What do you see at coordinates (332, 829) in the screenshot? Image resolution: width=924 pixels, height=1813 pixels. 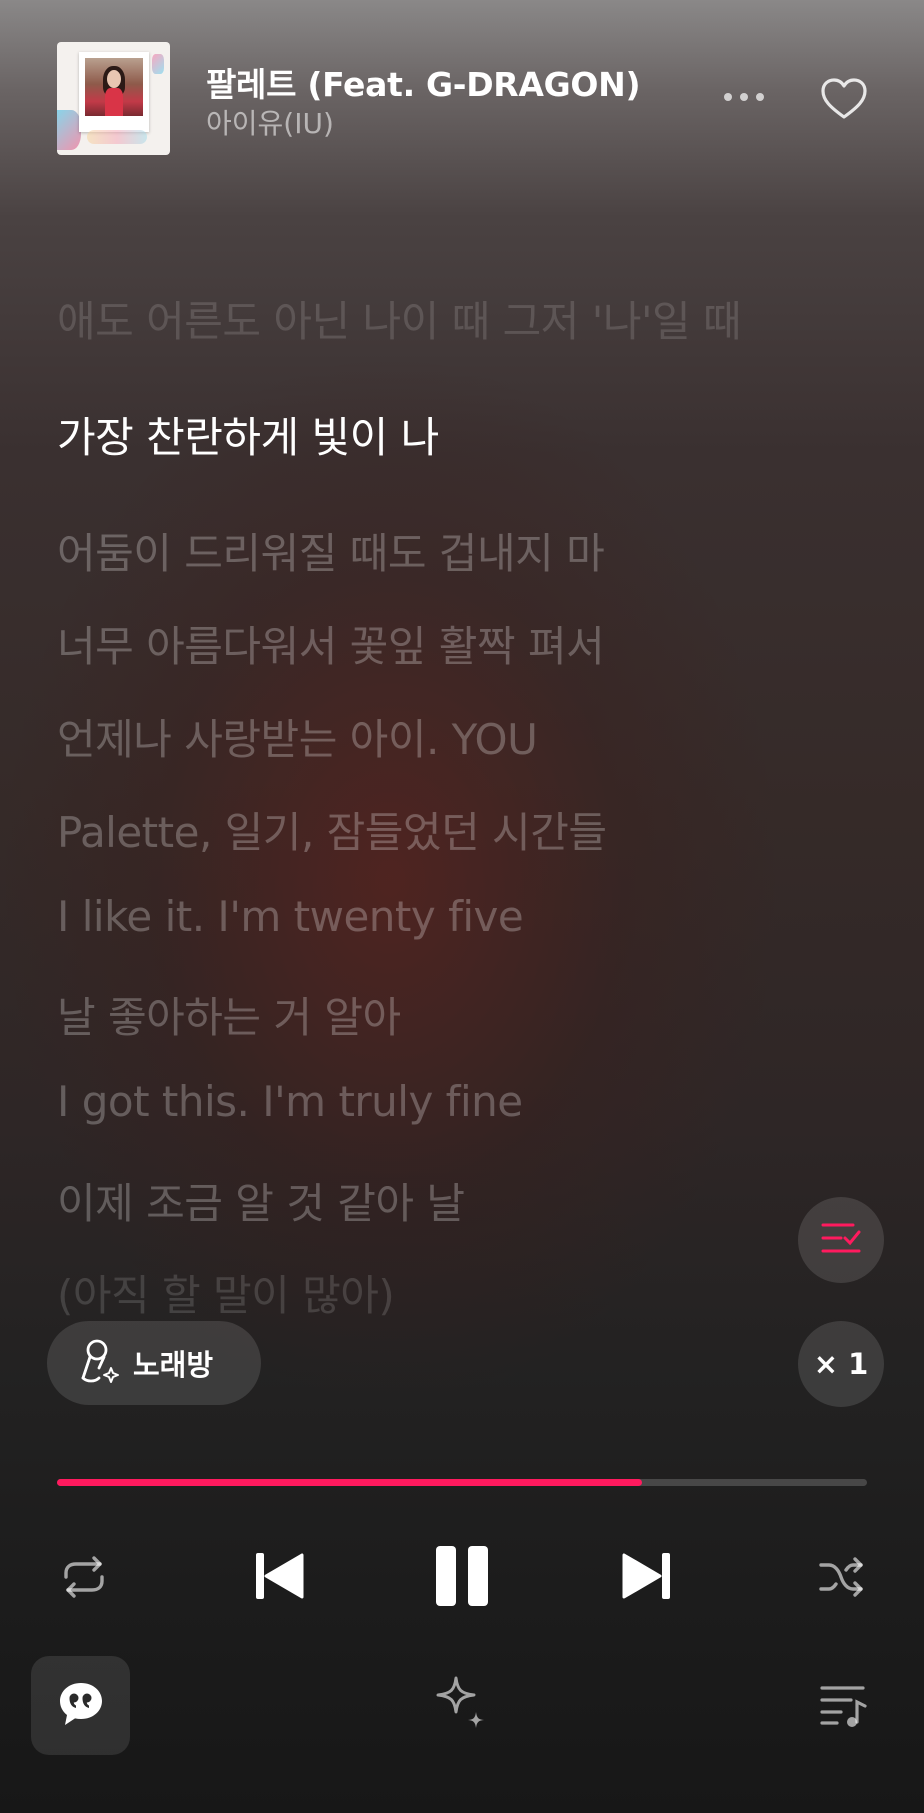 I see `lyric-line: Palette, 일기, 잠들었던 시간들` at bounding box center [332, 829].